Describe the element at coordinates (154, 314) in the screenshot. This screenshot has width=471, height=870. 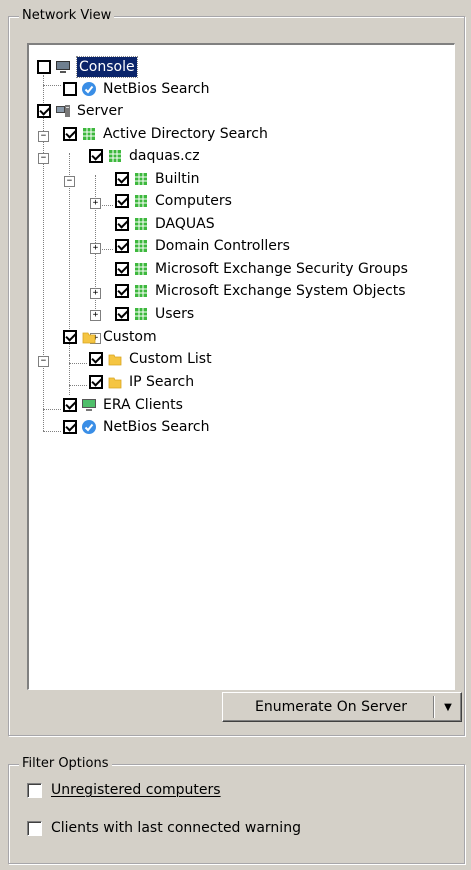
I see `tree-node-users: Users` at that location.